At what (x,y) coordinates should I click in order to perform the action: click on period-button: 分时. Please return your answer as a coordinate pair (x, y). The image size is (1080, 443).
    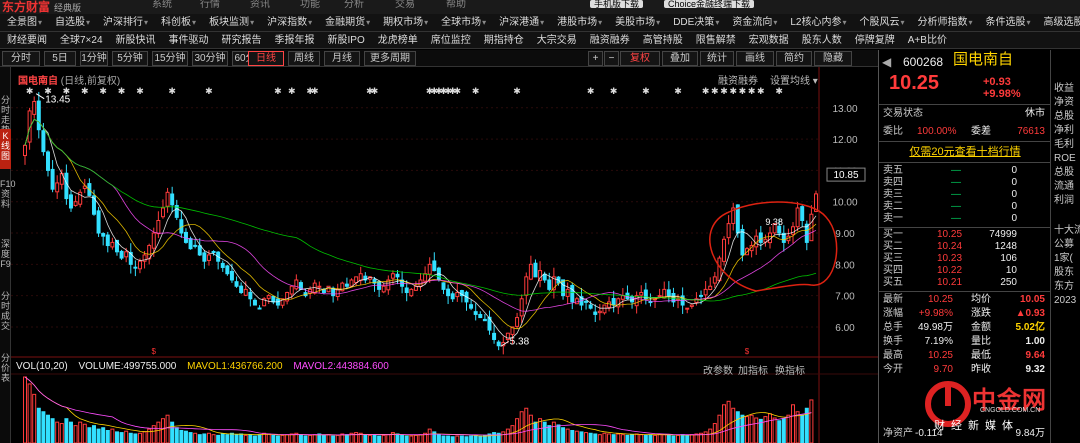
    Looking at the image, I should click on (21, 58).